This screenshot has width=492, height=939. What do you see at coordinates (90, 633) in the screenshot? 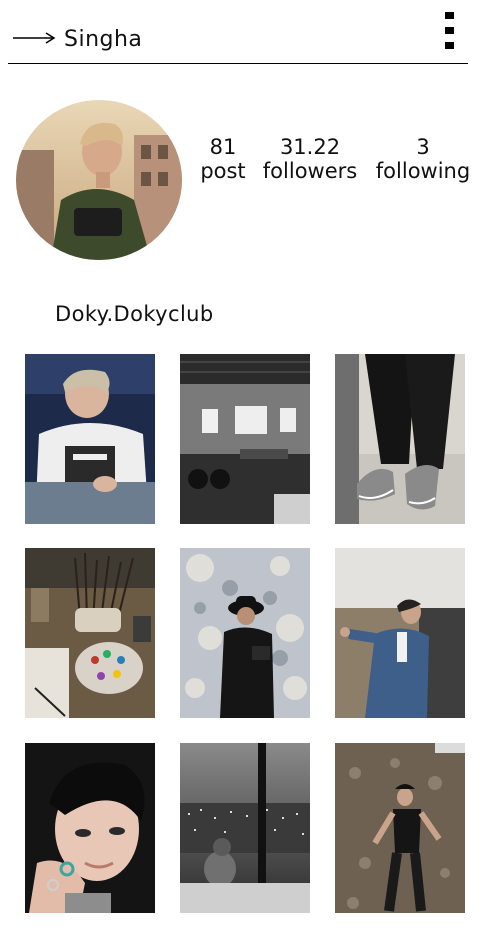
I see `photo-art-brushes-palette` at bounding box center [90, 633].